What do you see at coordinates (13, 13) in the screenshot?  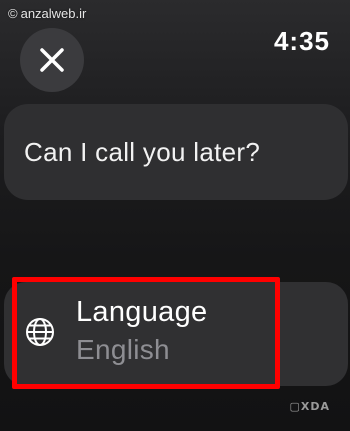 I see `watermark-symbol: ©` at bounding box center [13, 13].